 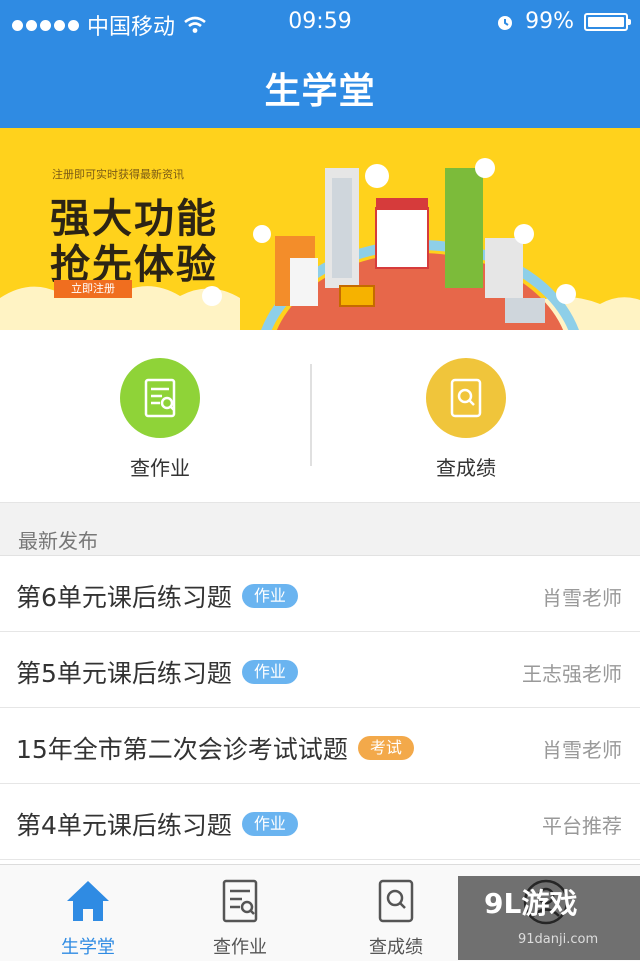 What do you see at coordinates (582, 826) in the screenshot?
I see `item-author: 平台推荐` at bounding box center [582, 826].